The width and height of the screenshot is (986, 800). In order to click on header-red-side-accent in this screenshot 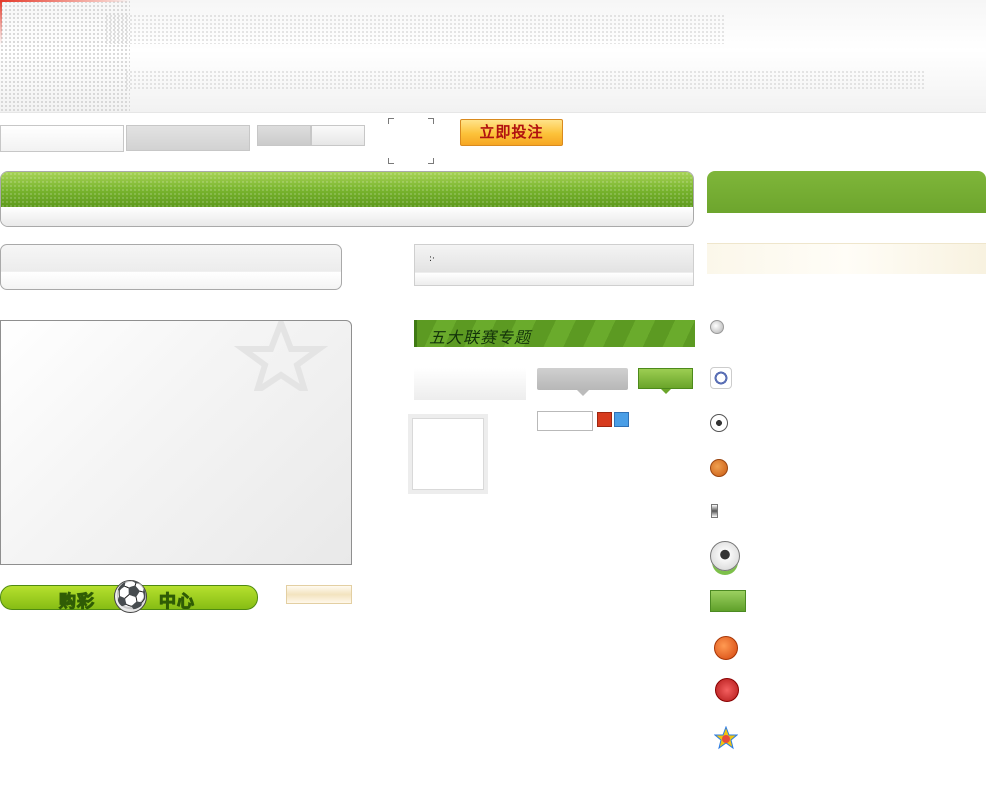, I will do `click(1, 22)`.